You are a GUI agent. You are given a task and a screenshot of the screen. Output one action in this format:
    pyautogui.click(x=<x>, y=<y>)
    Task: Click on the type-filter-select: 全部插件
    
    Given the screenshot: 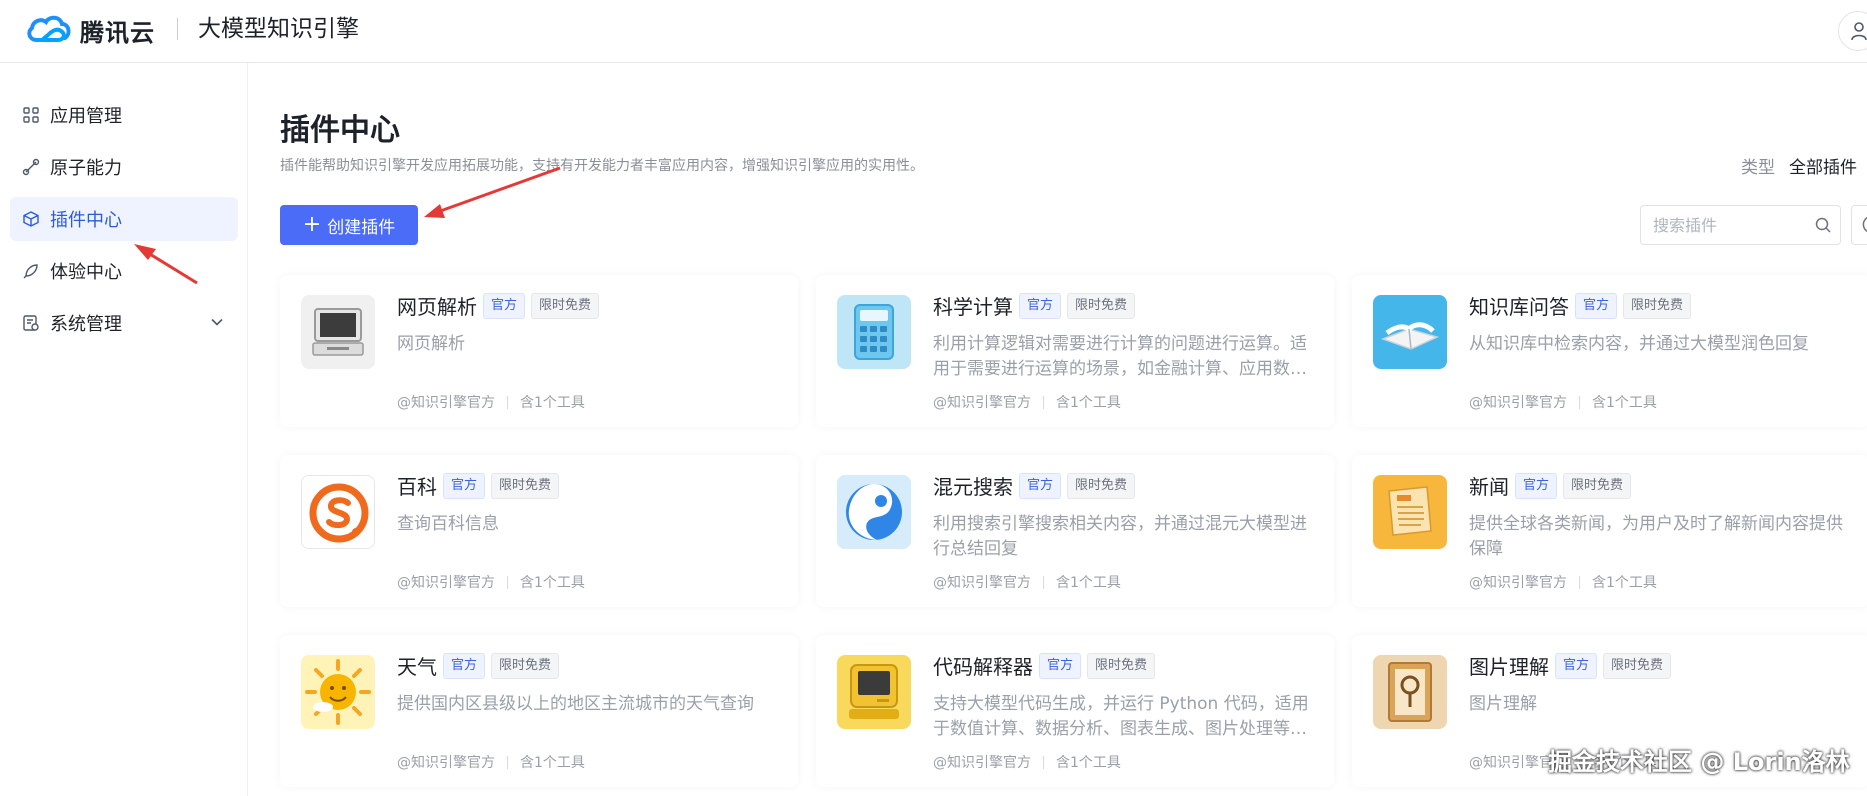 What is the action you would take?
    pyautogui.click(x=1823, y=165)
    